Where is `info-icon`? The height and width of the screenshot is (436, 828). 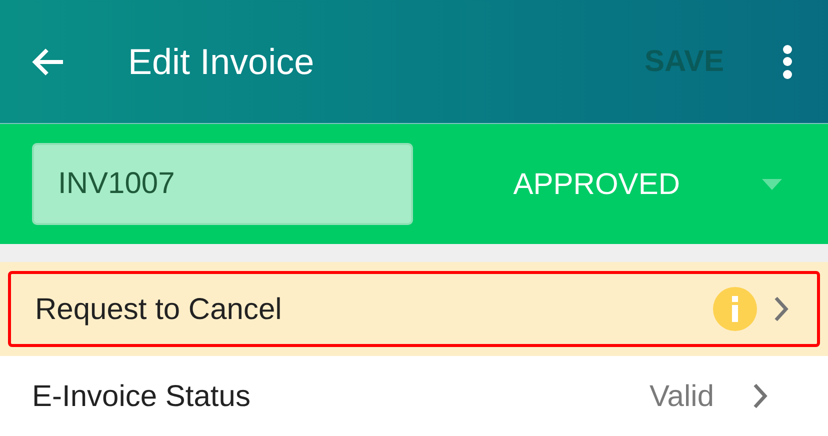 info-icon is located at coordinates (735, 309).